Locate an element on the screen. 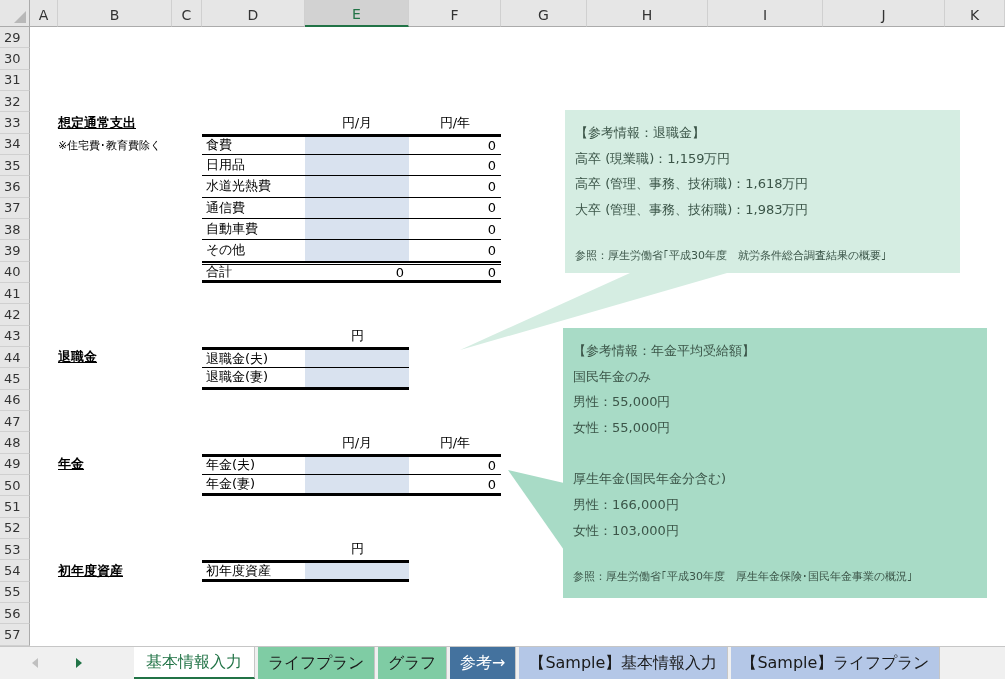 This screenshot has height=679, width=1005. sheet-tab: 基本情報入力 is located at coordinates (194, 663).